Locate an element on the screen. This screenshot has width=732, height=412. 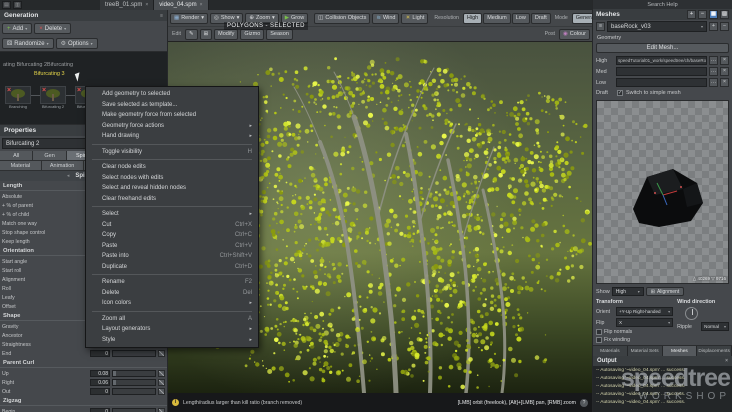
context-menu-item-select-and-reveal-hidden-nodes: Select and reveal hidden nodes is located at coordinates (172, 188).